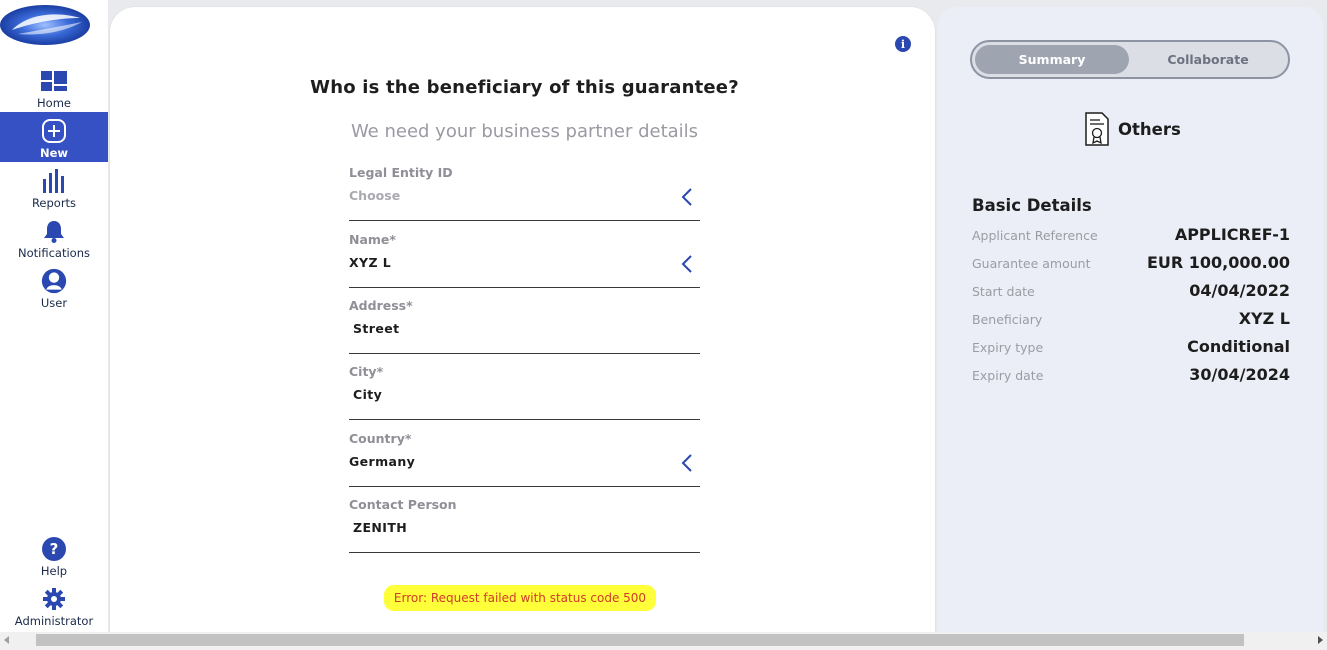  I want to click on contact-person-value: ZENITH, so click(380, 527).